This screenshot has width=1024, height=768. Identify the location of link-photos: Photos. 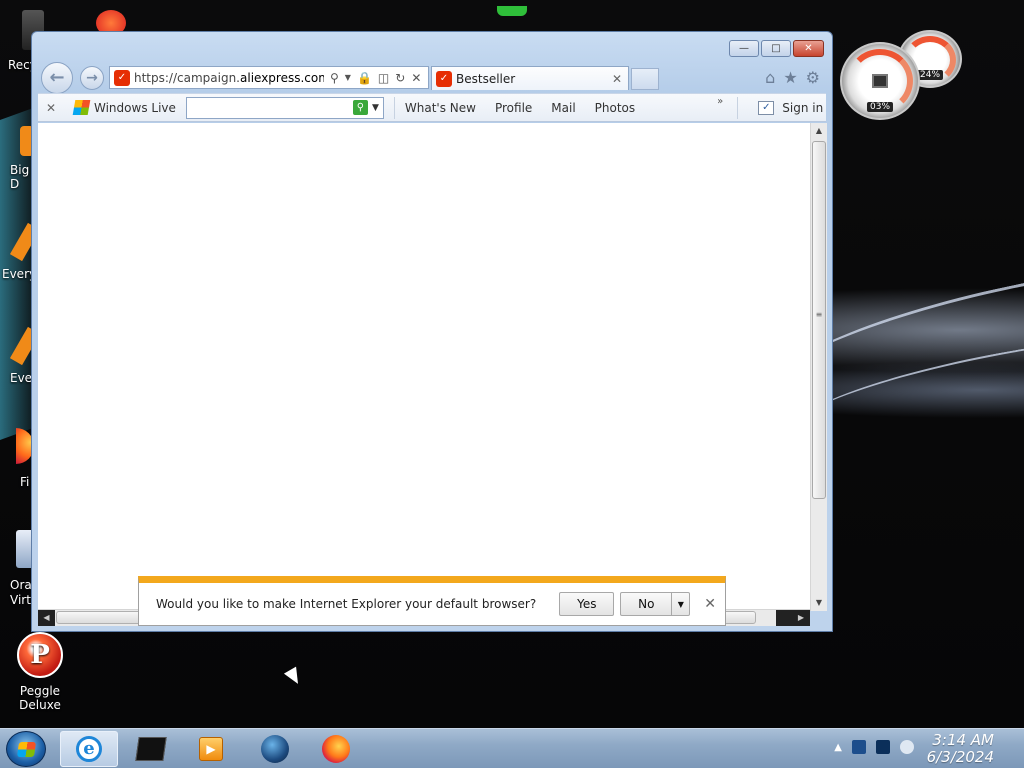
(615, 108).